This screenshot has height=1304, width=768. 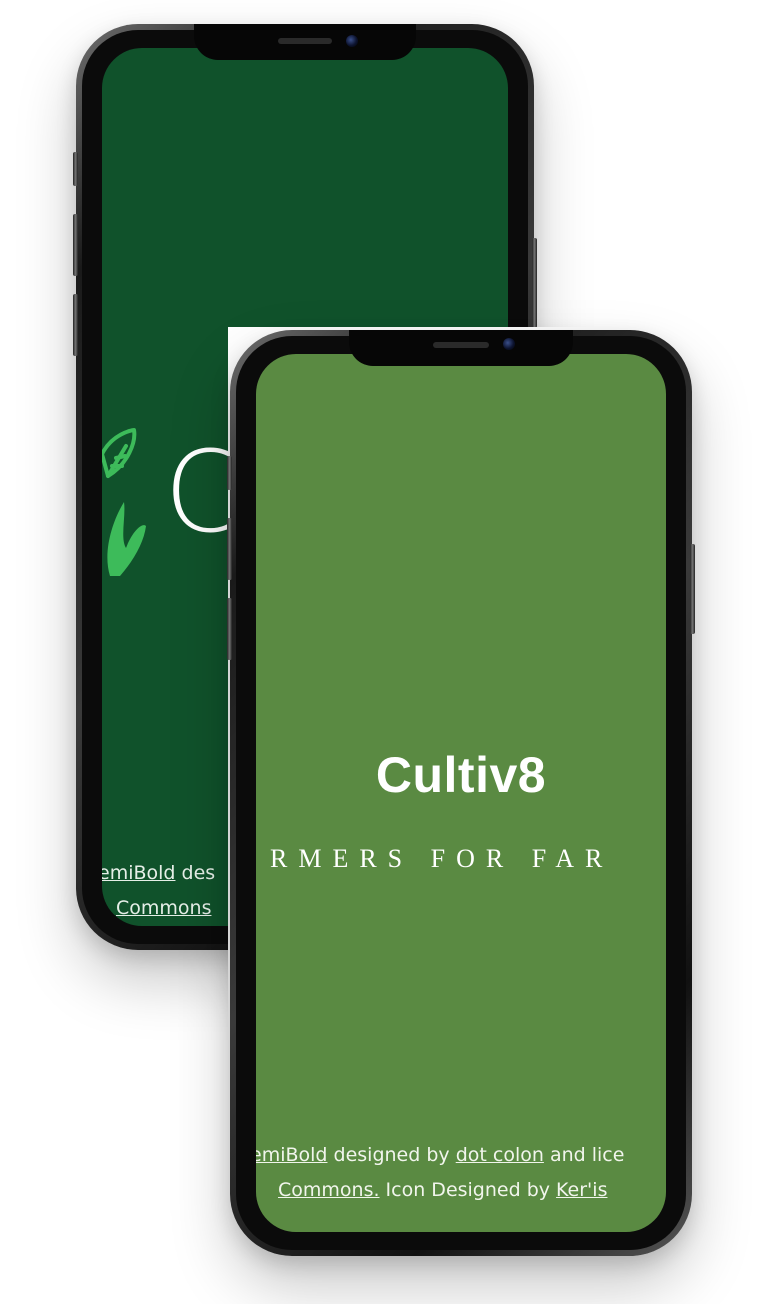 I want to click on leaf-hand-icon, so click(x=124, y=502).